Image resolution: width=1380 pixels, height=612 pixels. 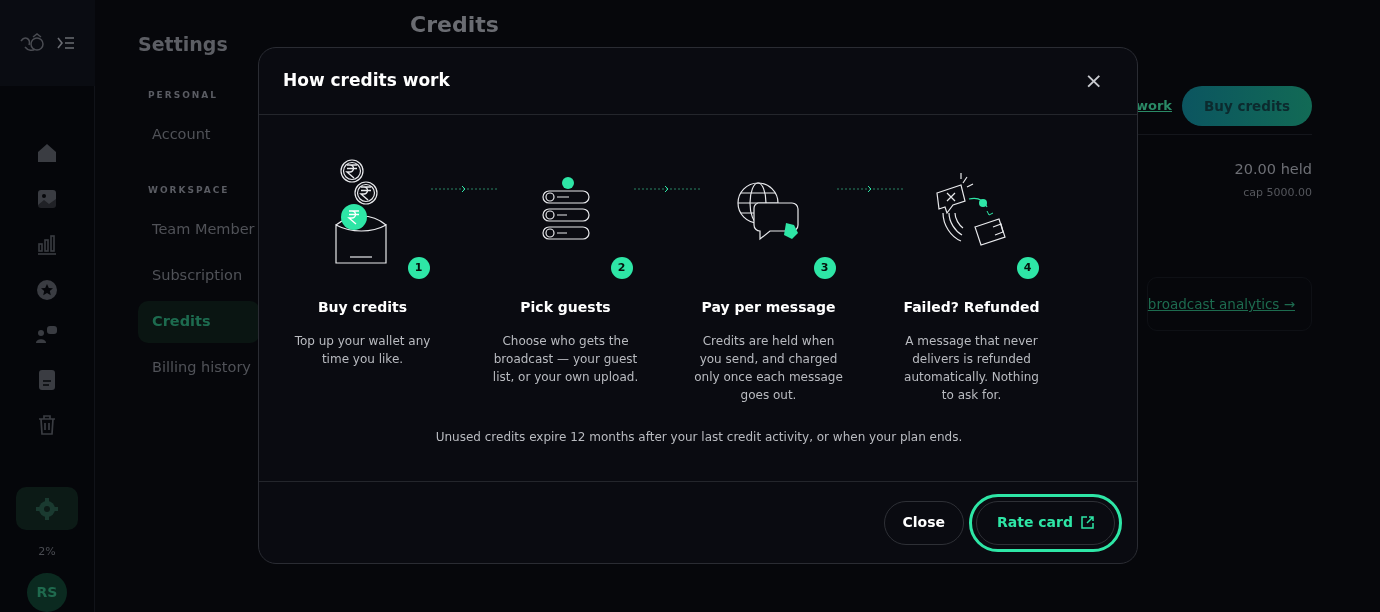 What do you see at coordinates (189, 190) in the screenshot?
I see `section-label: WORKSPACE` at bounding box center [189, 190].